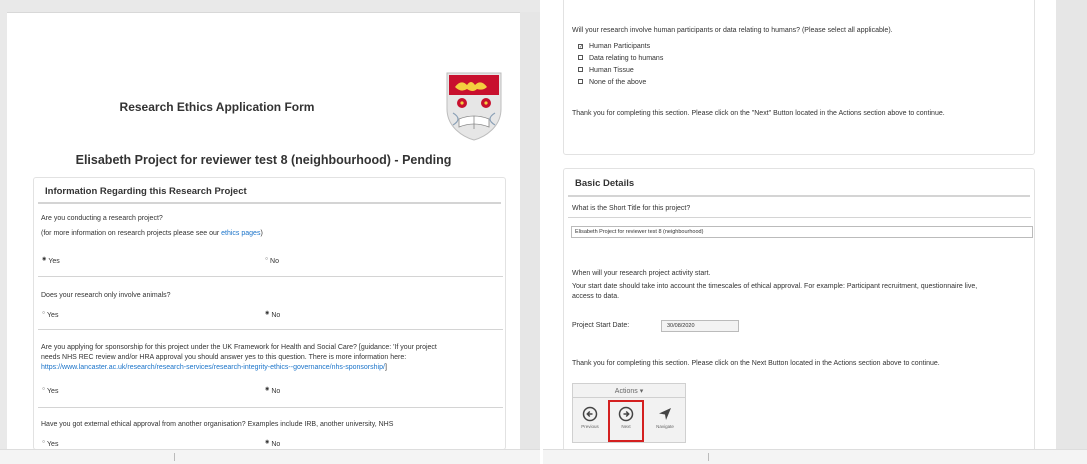  I want to click on radio-yes-q1: ◉ Yes, so click(51, 260).